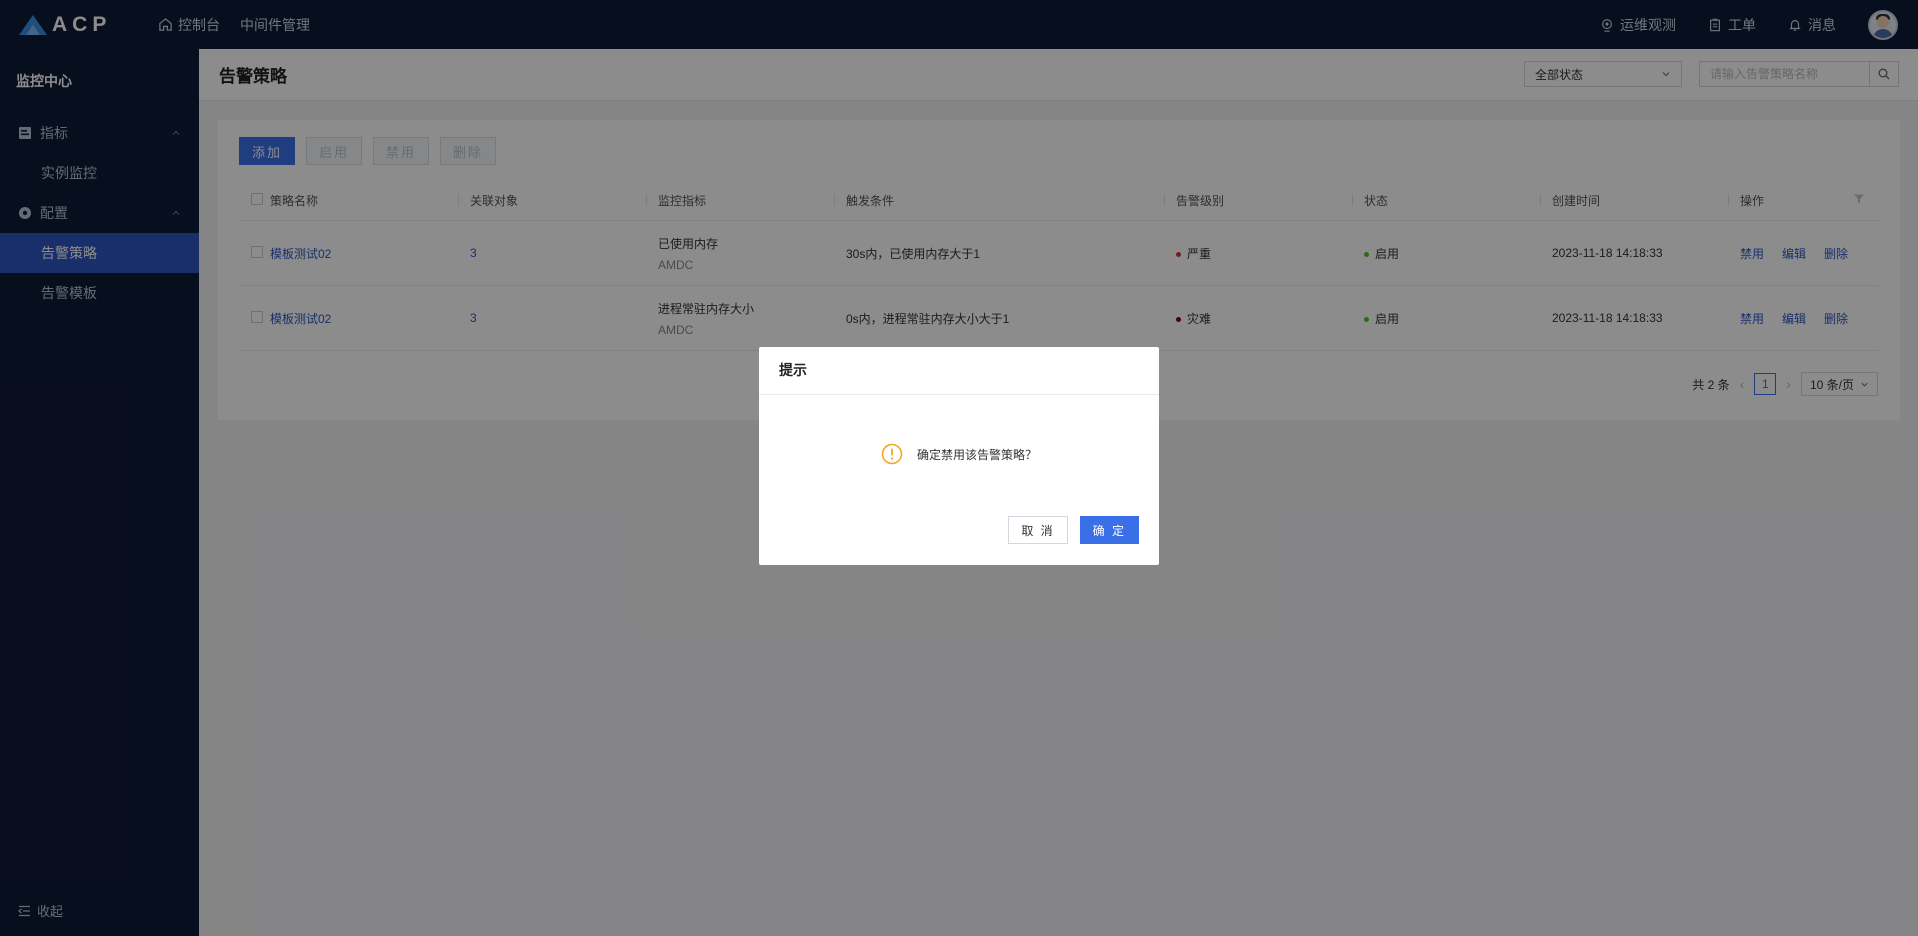 The image size is (1918, 936). I want to click on dialog-title: 提示, so click(959, 371).